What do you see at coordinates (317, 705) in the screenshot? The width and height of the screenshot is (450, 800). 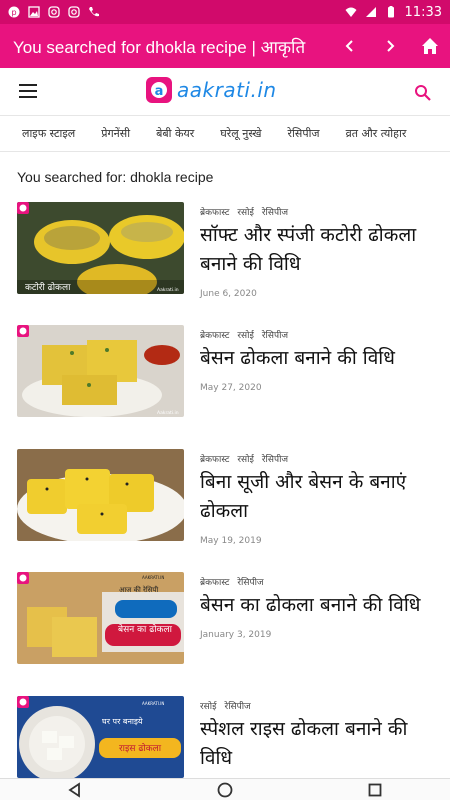 I see `post-categories: रसोई रेसिपीज` at bounding box center [317, 705].